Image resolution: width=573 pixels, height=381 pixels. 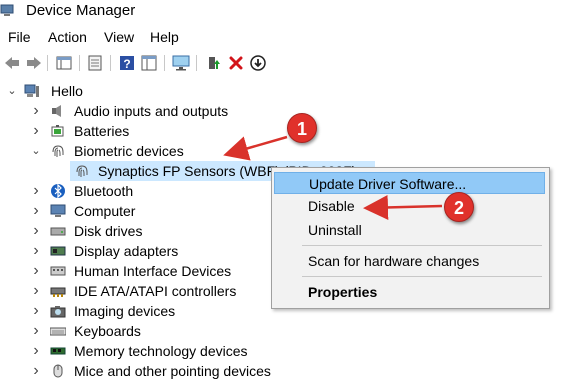 I want to click on memory-icon, so click(x=58, y=351).